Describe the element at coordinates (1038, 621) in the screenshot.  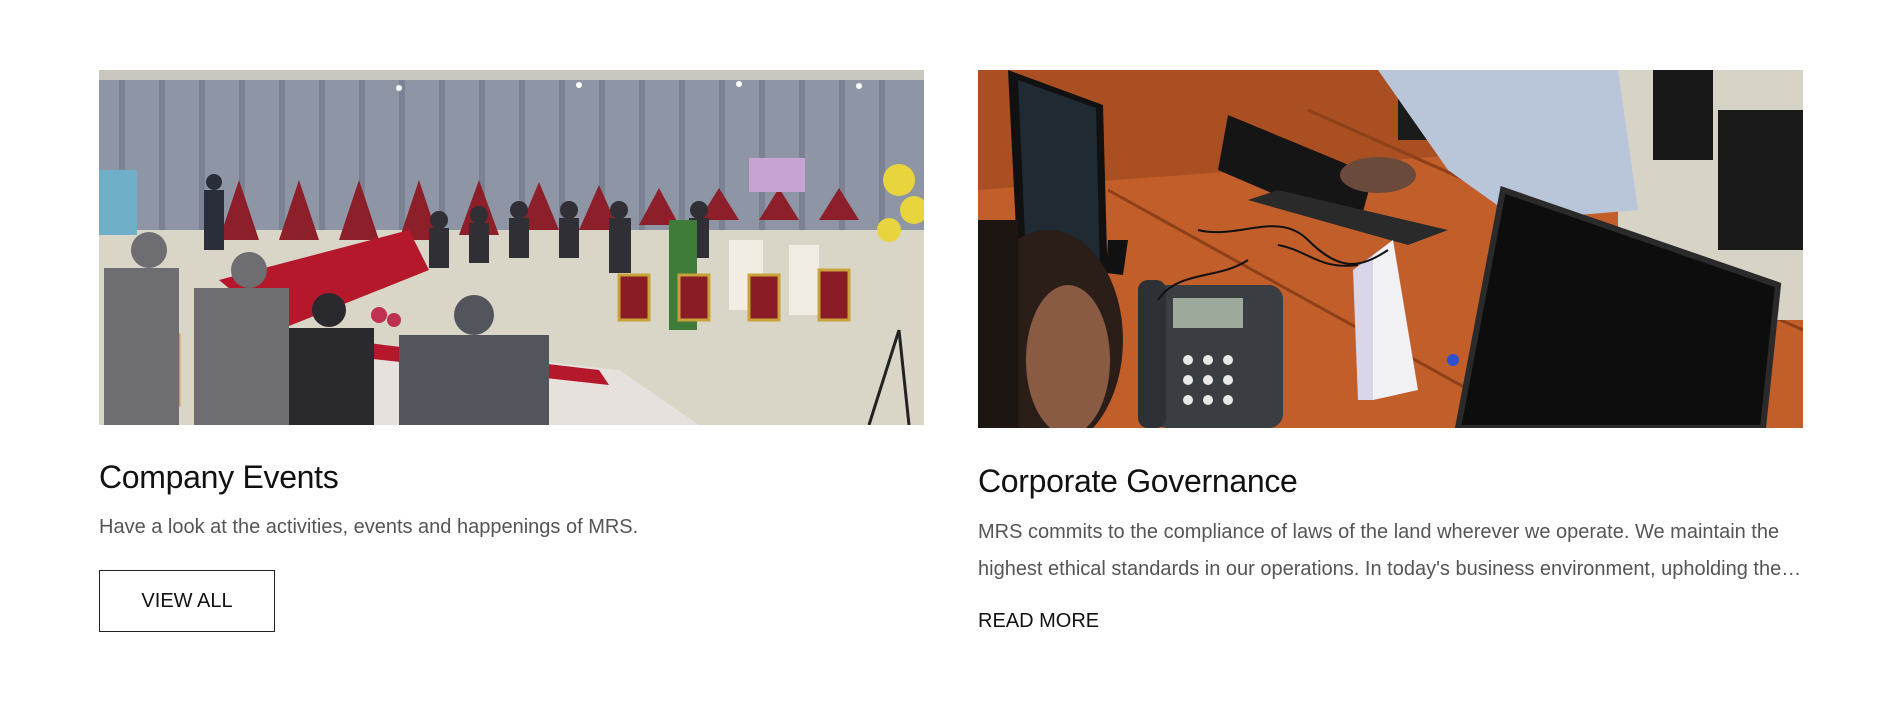
I see `read-more-link: READ MORE` at that location.